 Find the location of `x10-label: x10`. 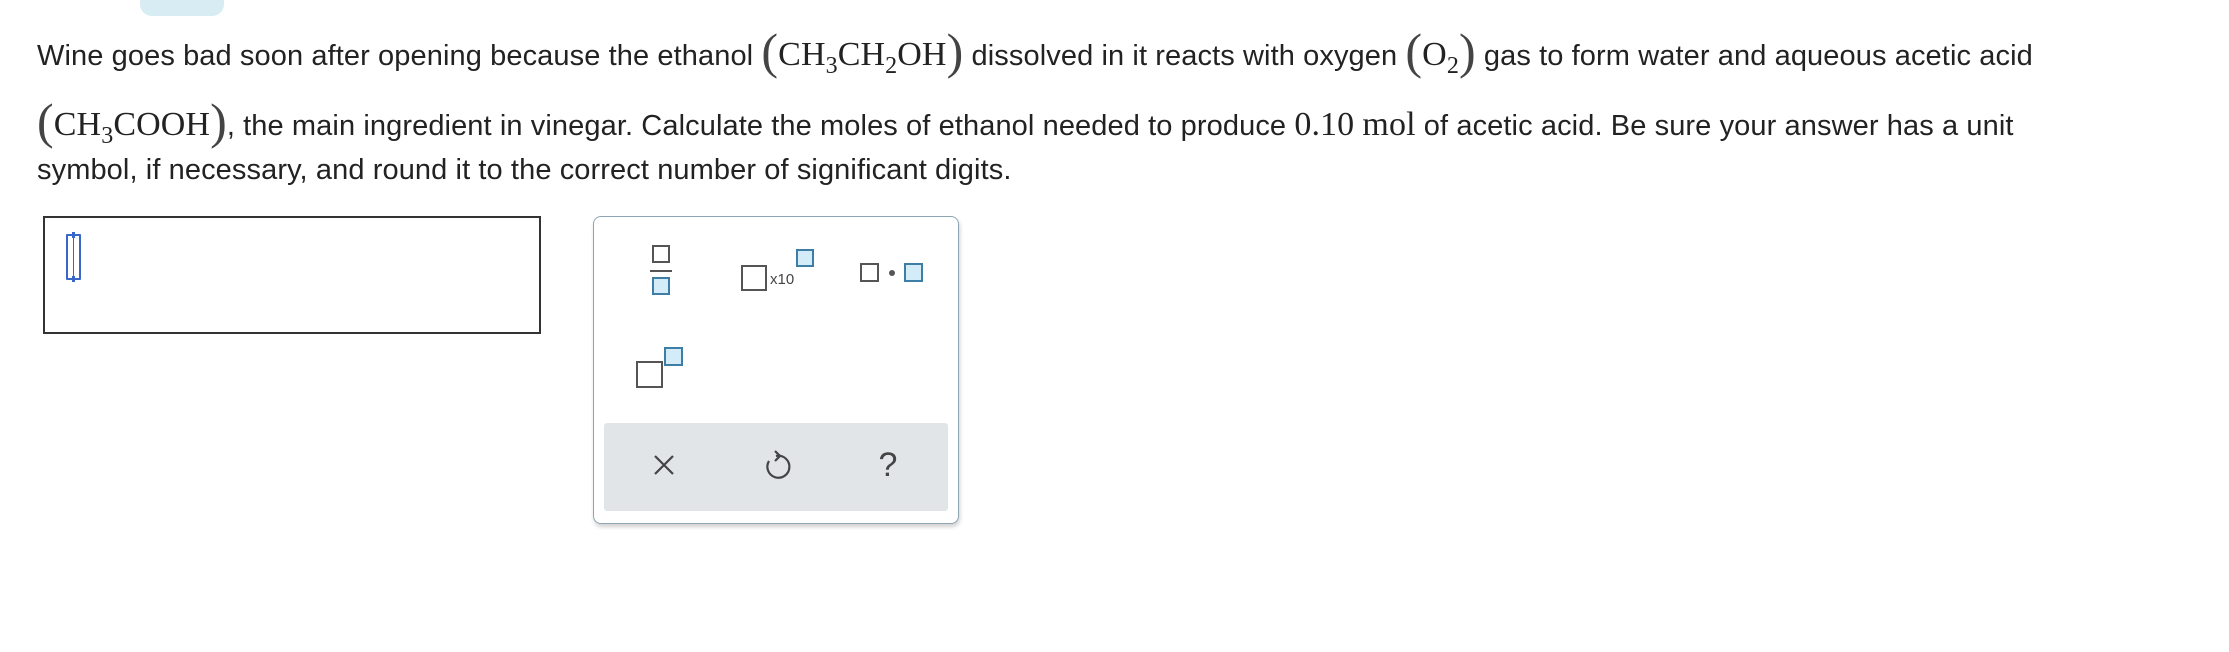

x10-label: x10 is located at coordinates (782, 279).